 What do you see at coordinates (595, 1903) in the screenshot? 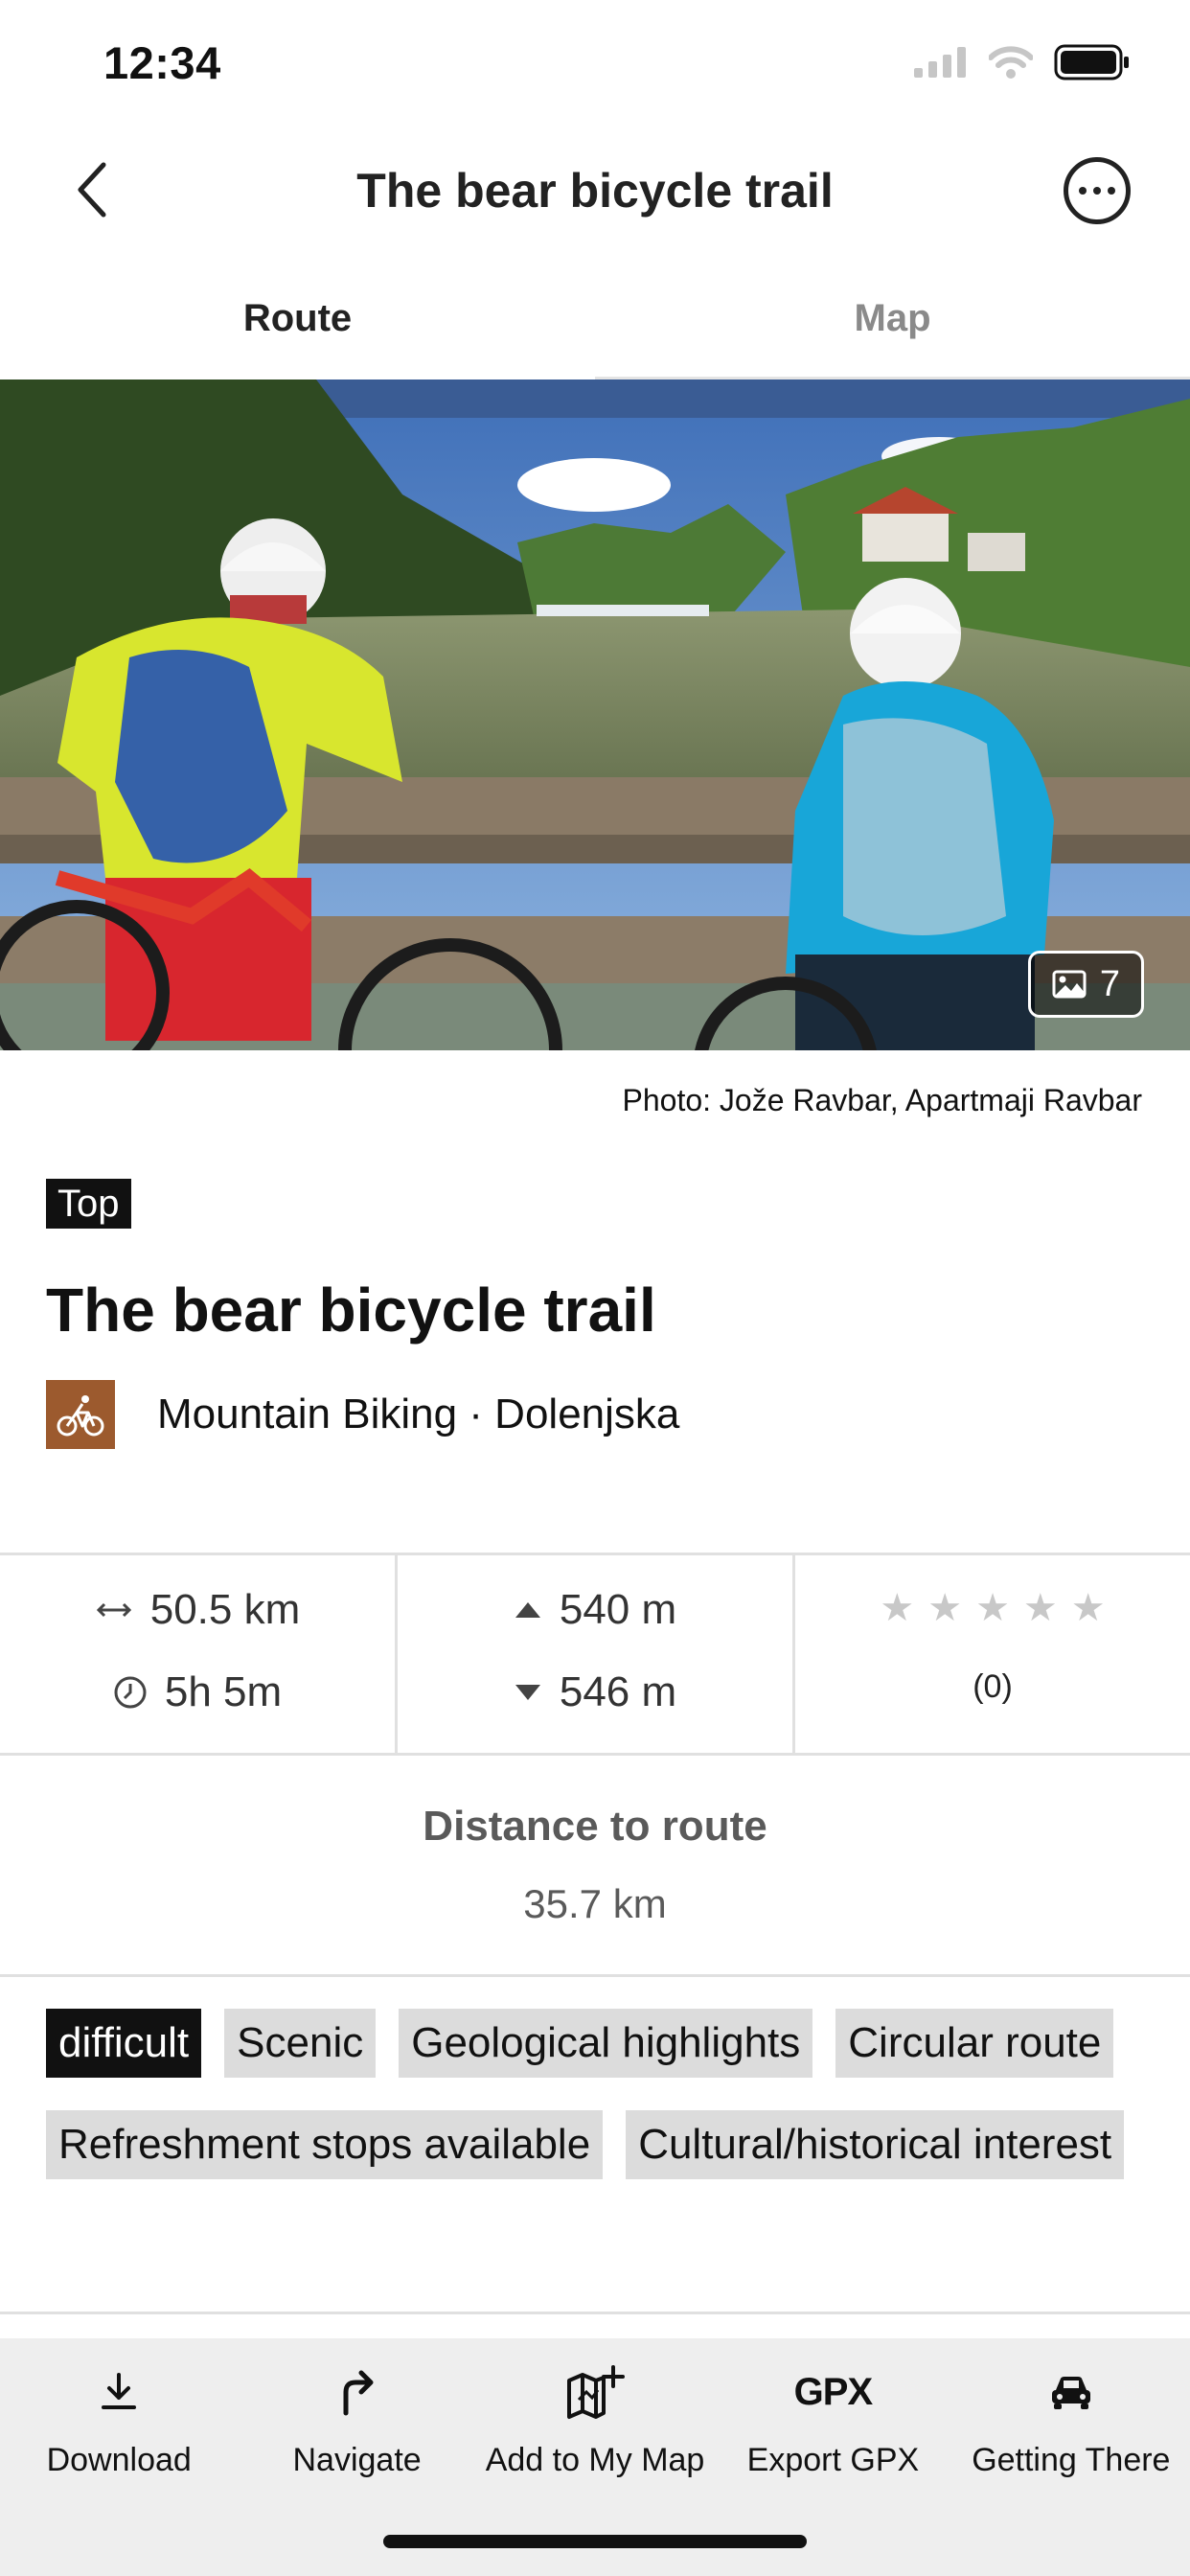
I see `distance-to-route-value: 35.7 km` at bounding box center [595, 1903].